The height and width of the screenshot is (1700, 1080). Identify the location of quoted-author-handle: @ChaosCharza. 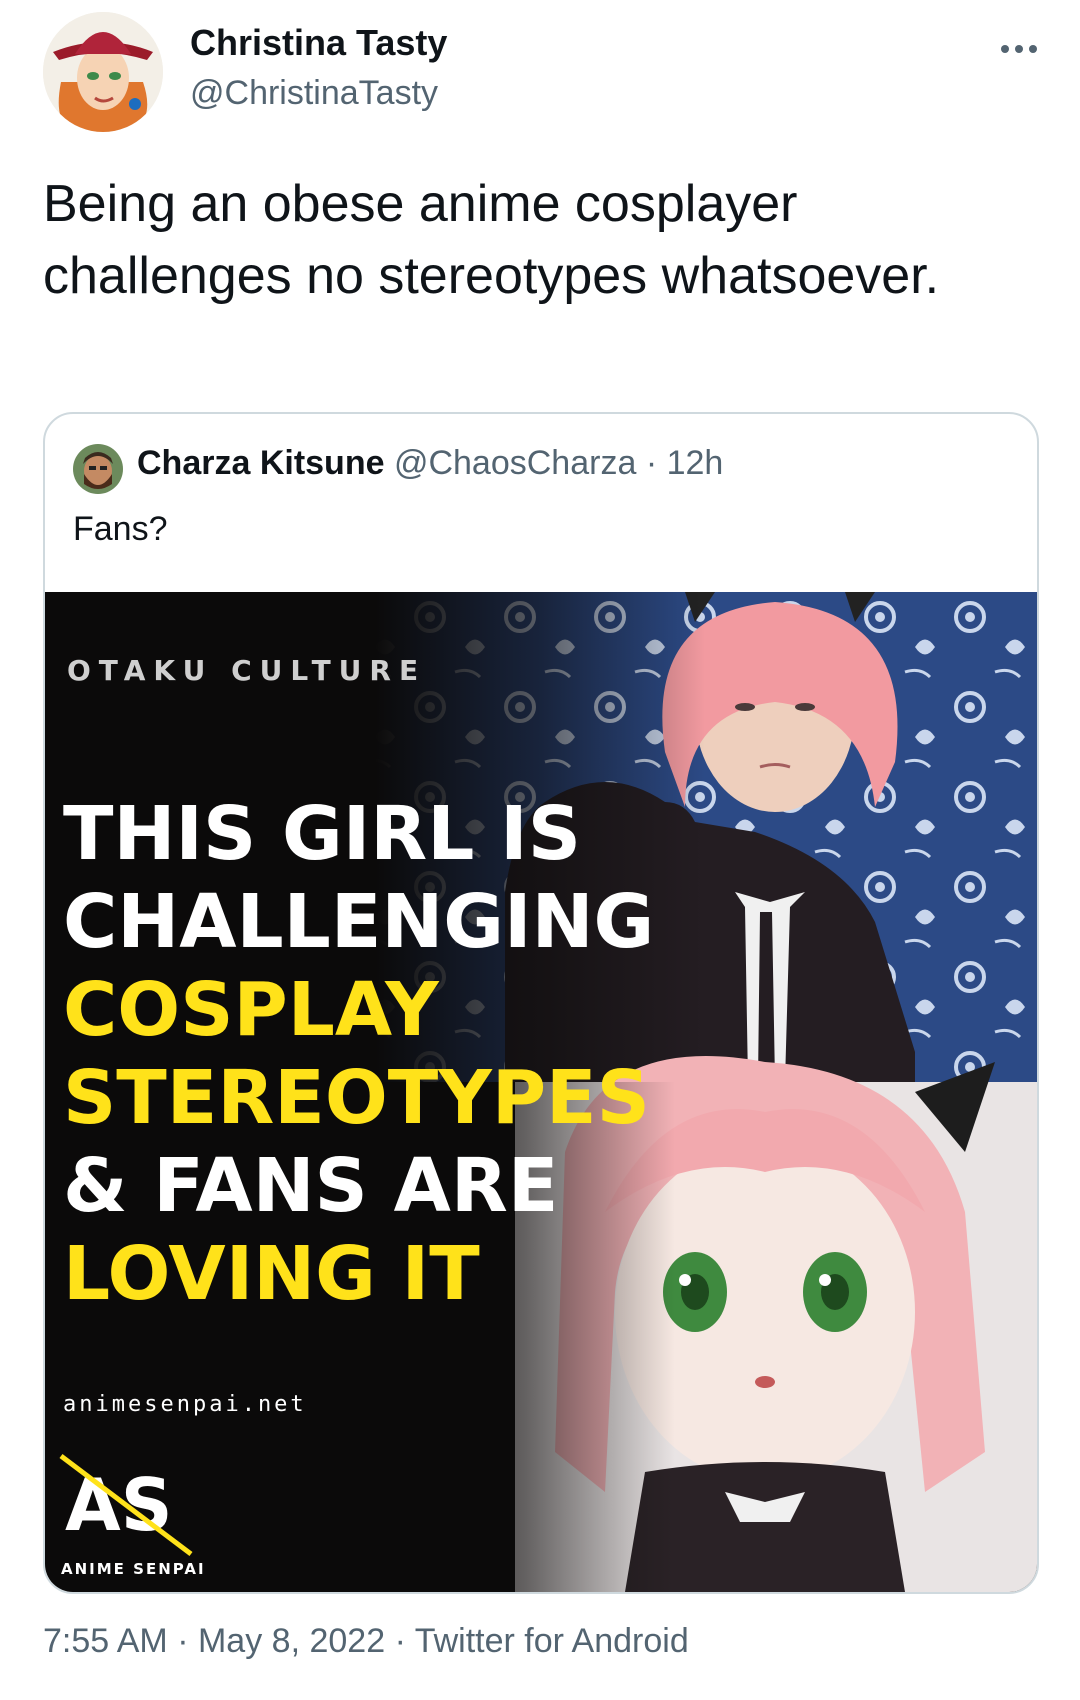
(515, 463).